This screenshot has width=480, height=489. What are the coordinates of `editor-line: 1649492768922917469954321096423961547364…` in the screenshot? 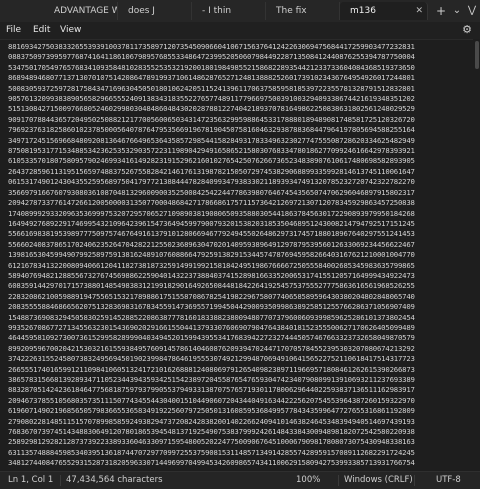 It's located at (238, 224).